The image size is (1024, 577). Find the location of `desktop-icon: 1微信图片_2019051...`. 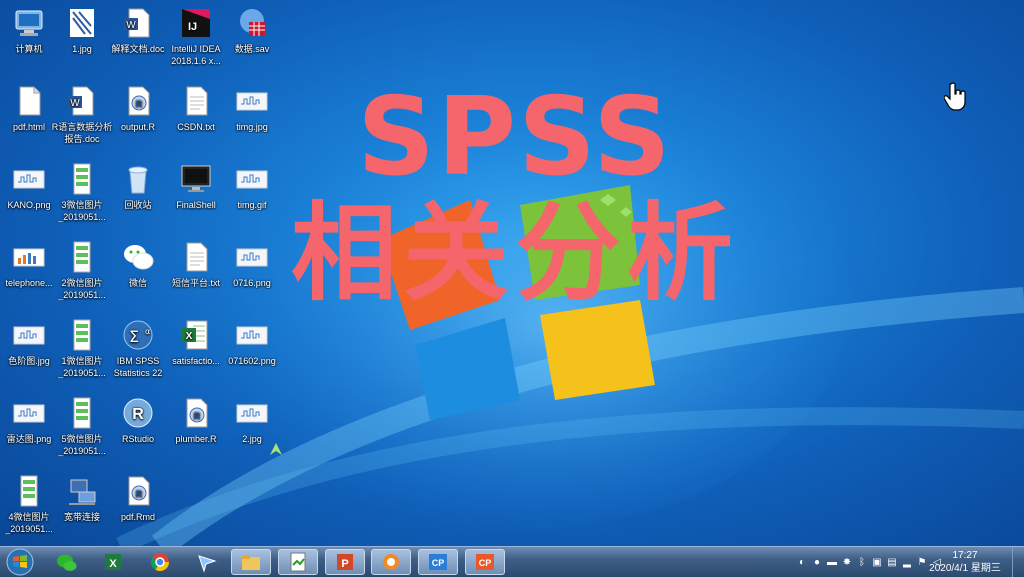

desktop-icon: 1微信图片_2019051... is located at coordinates (82, 348).